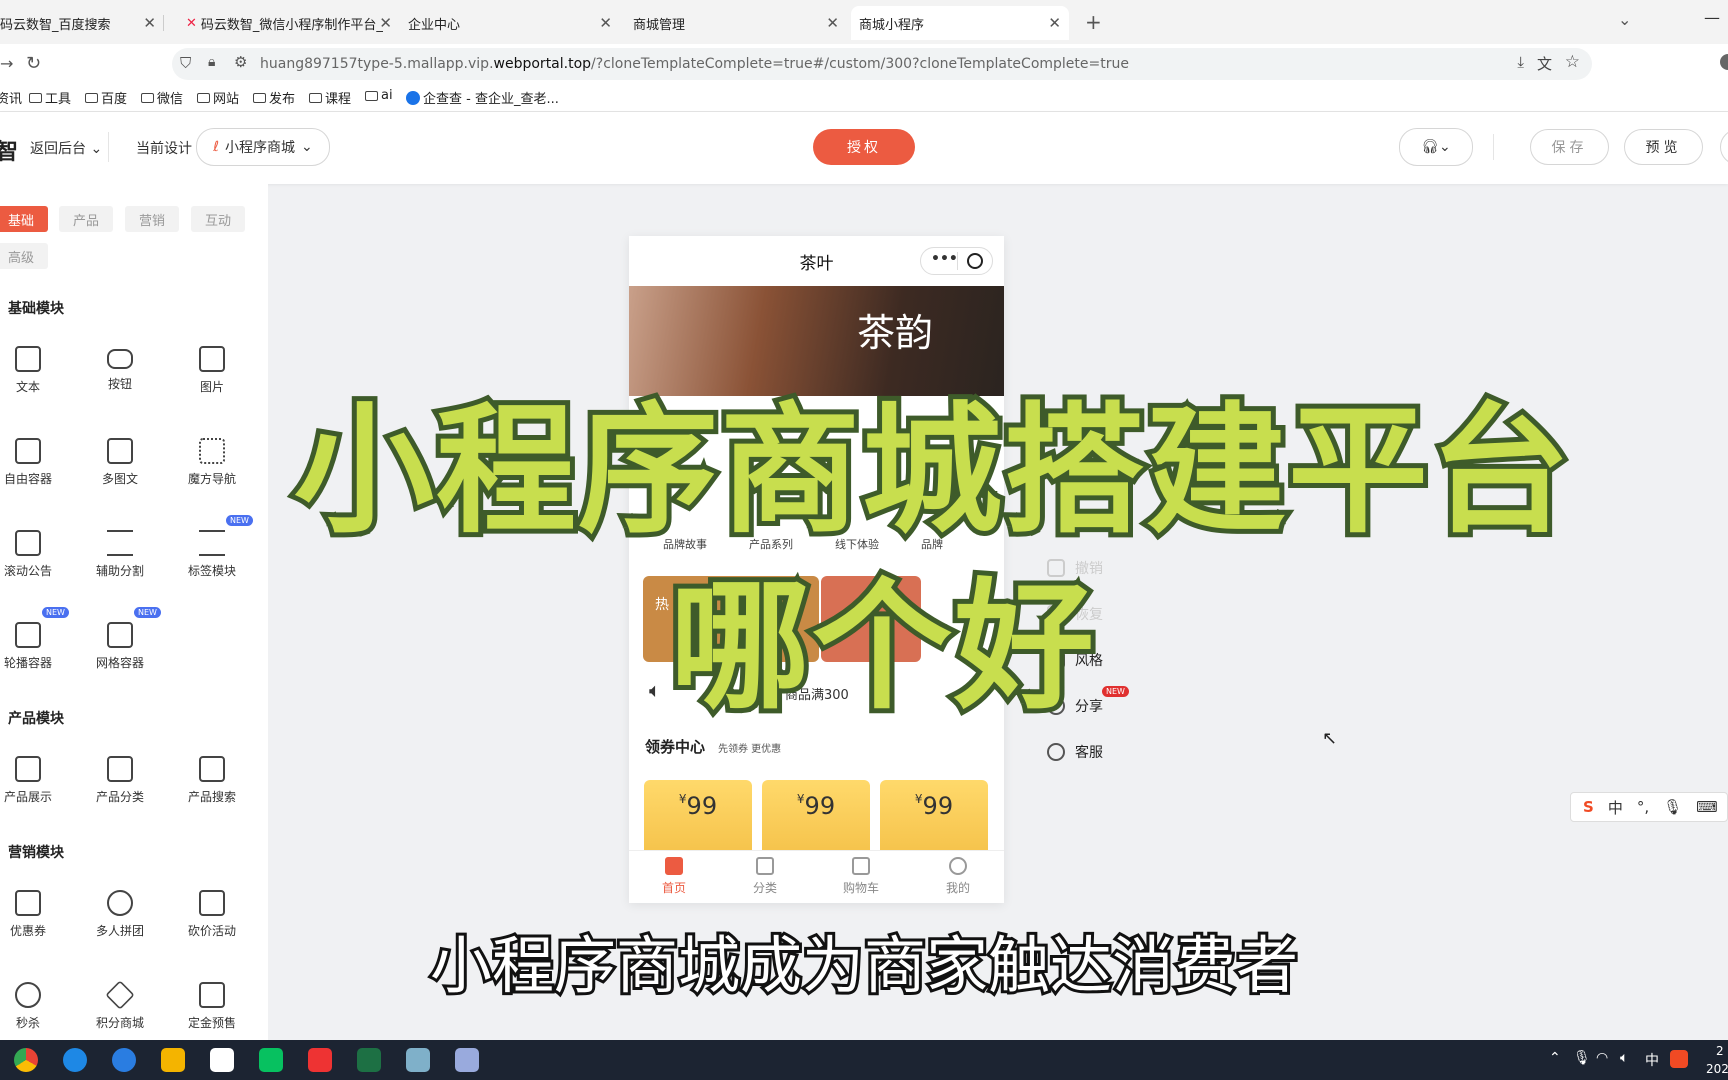  I want to click on gallery-icon, so click(120, 451).